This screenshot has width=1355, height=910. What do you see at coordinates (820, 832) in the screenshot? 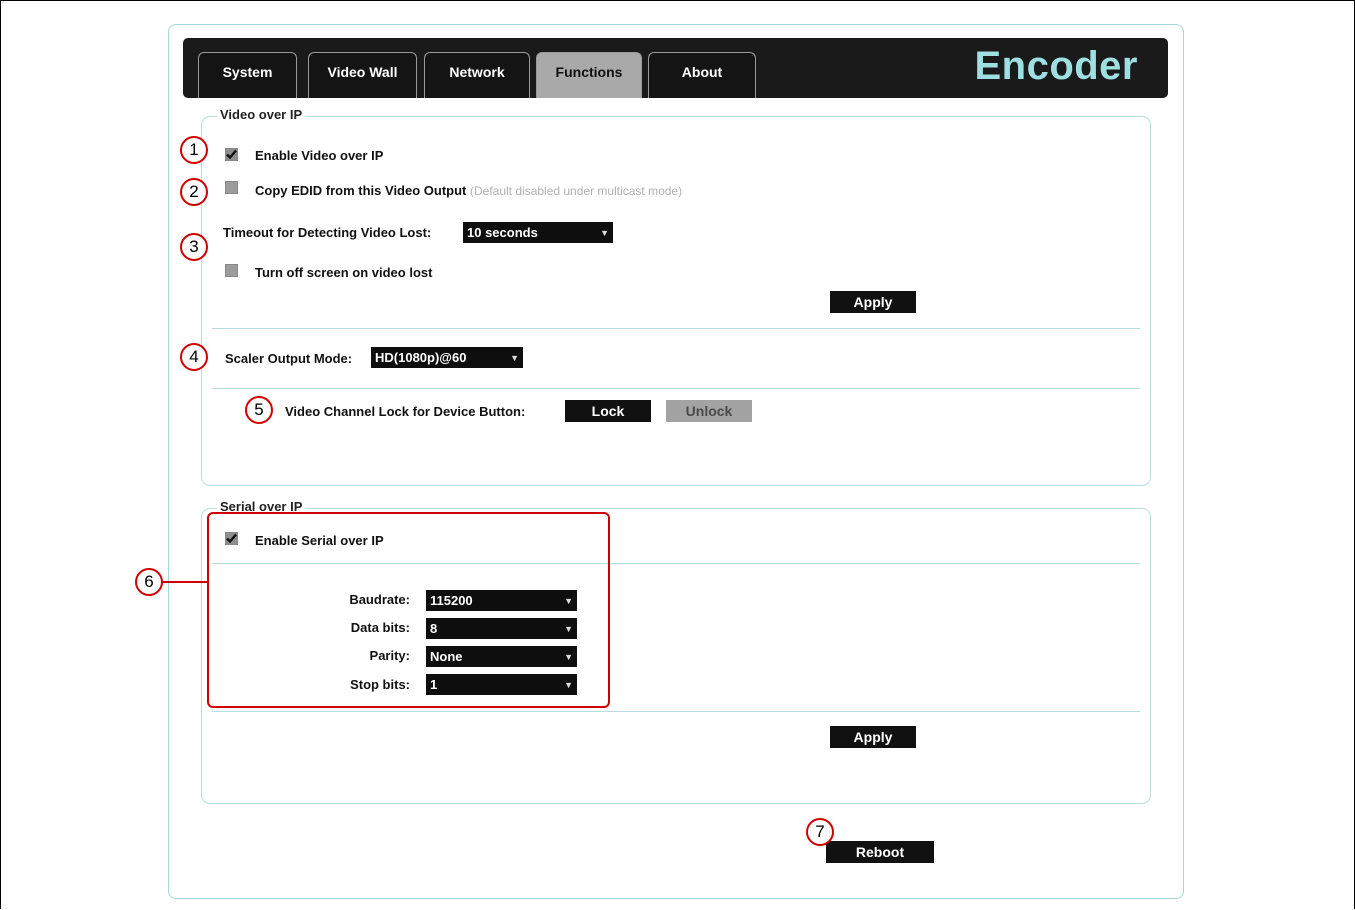
I see `callout-marker: 7` at bounding box center [820, 832].